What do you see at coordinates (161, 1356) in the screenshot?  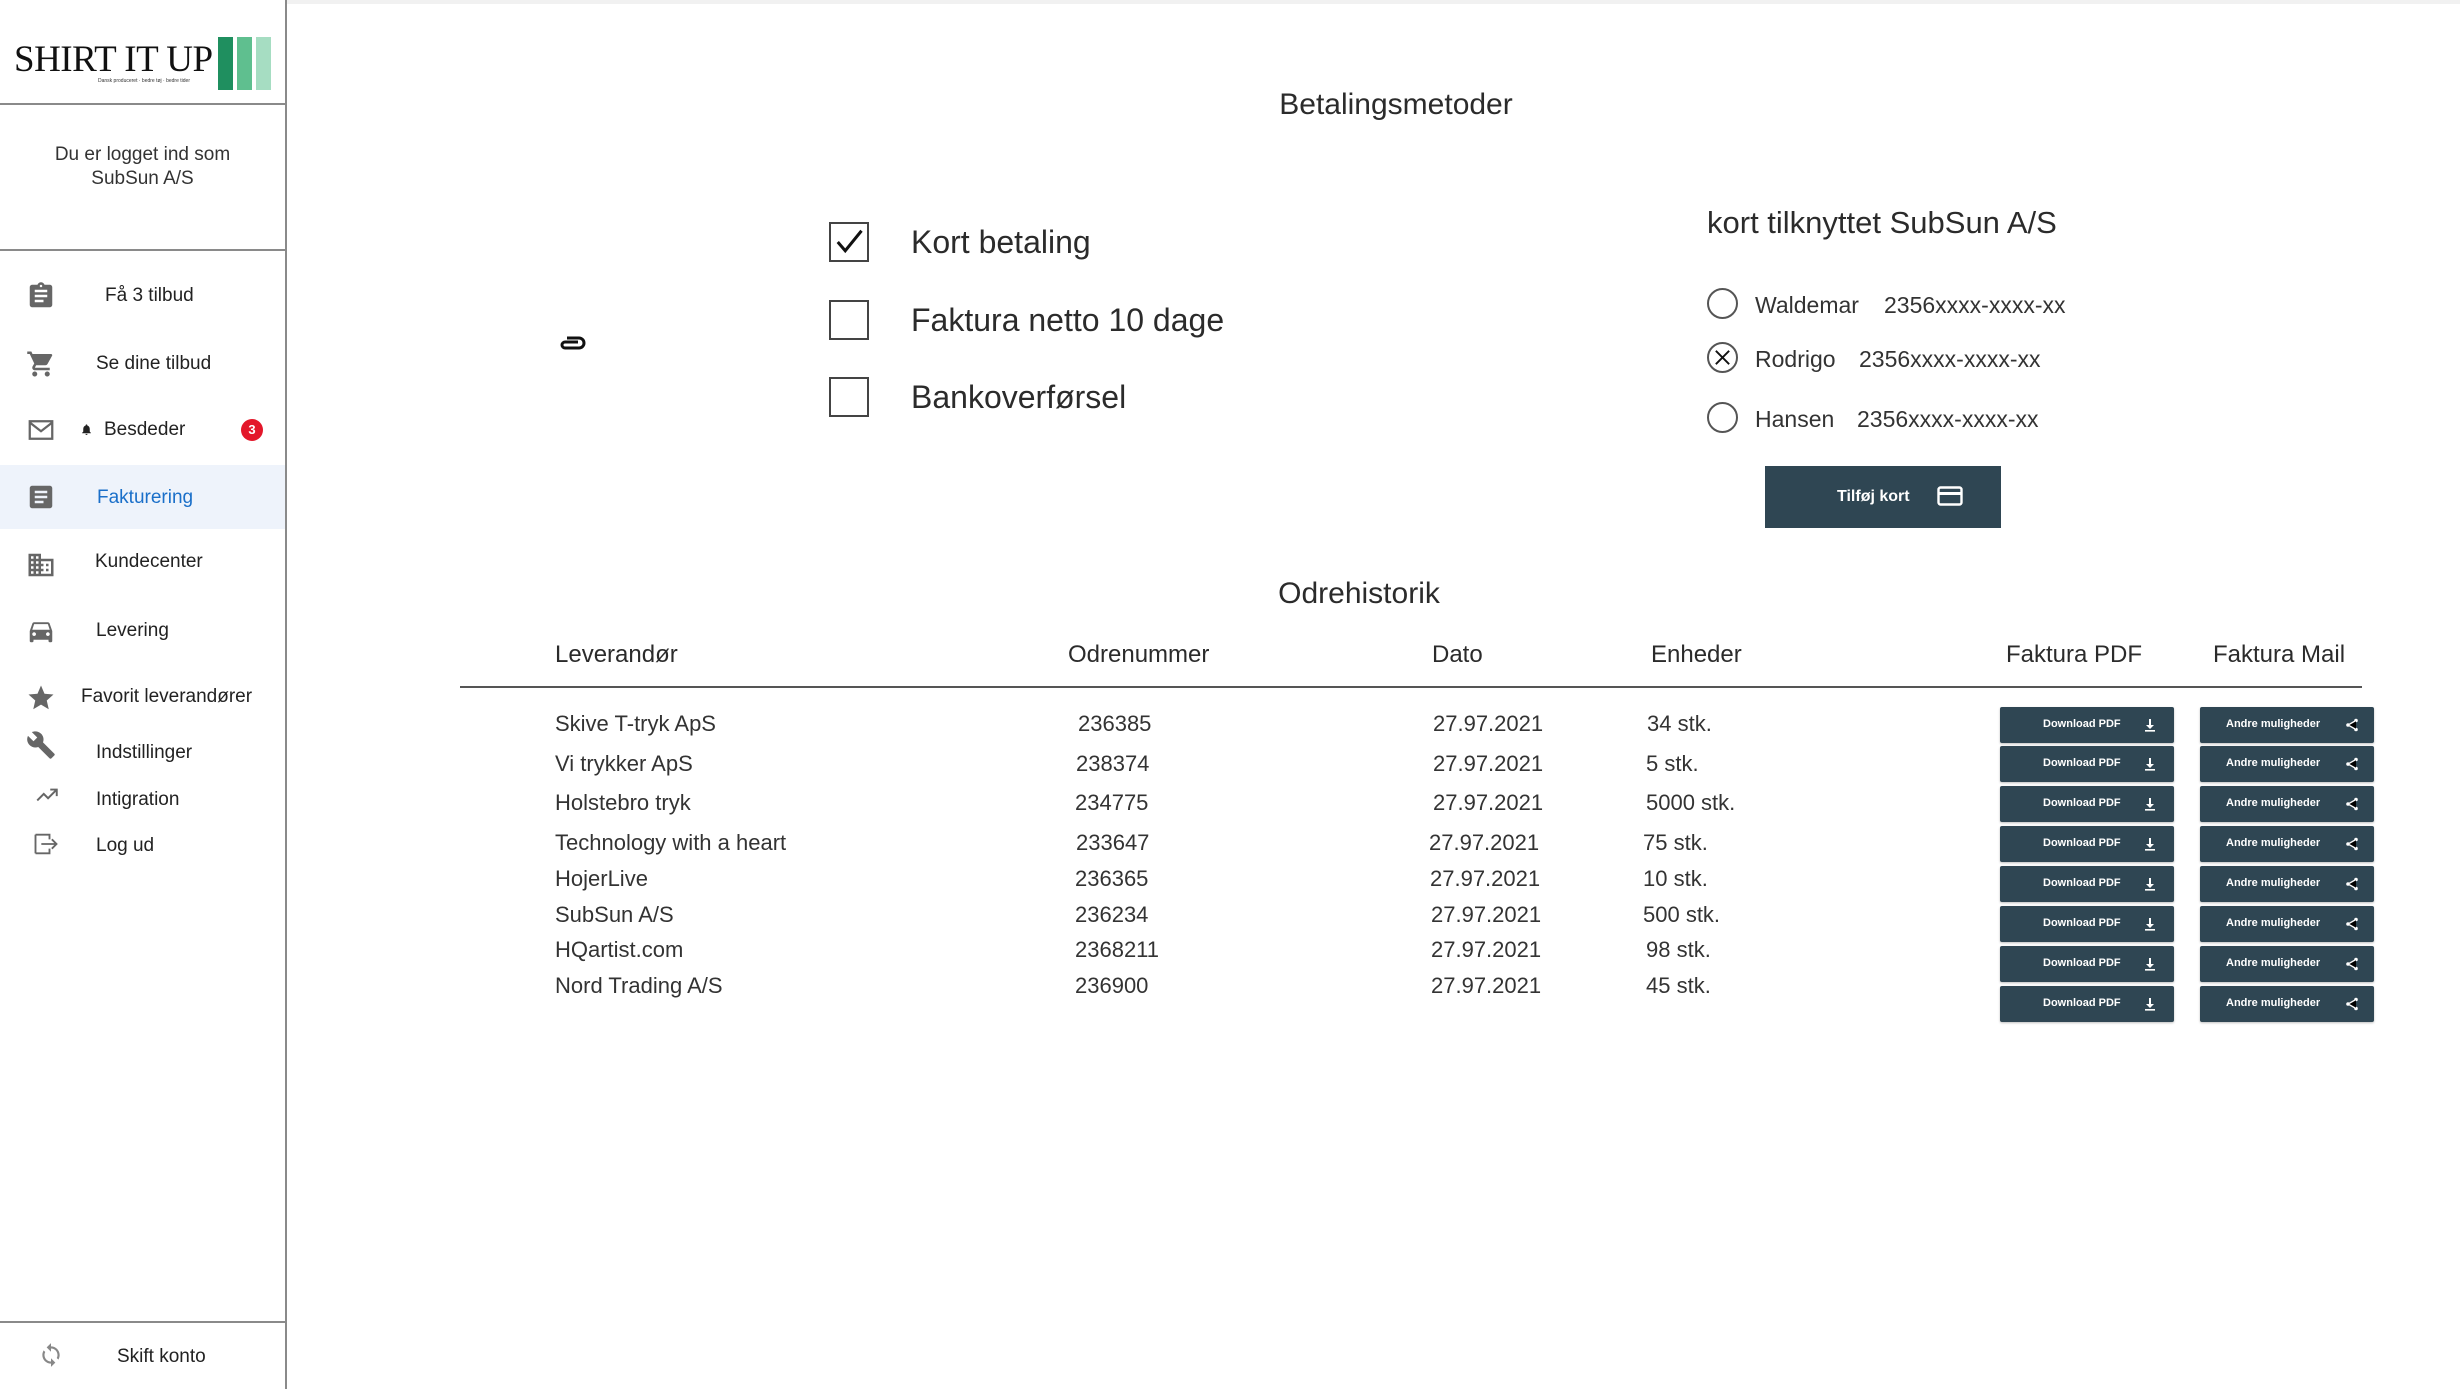 I see `switch-account-label: Skift konto` at bounding box center [161, 1356].